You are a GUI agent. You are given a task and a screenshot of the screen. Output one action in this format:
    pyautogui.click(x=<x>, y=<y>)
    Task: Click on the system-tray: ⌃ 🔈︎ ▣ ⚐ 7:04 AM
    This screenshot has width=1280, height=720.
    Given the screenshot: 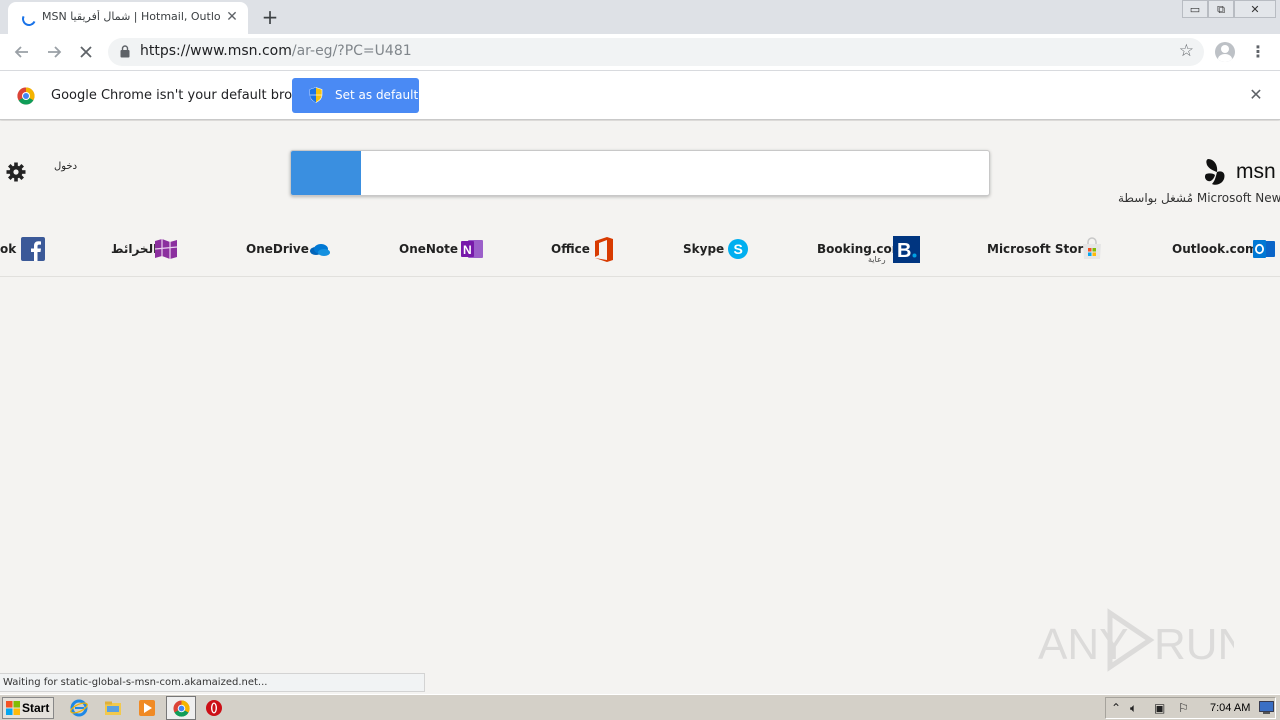 What is the action you would take?
    pyautogui.click(x=1190, y=708)
    